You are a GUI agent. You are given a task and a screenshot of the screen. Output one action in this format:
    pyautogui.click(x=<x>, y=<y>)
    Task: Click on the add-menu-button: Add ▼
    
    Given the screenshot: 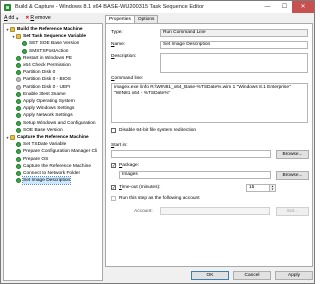 What is the action you would take?
    pyautogui.click(x=11, y=18)
    